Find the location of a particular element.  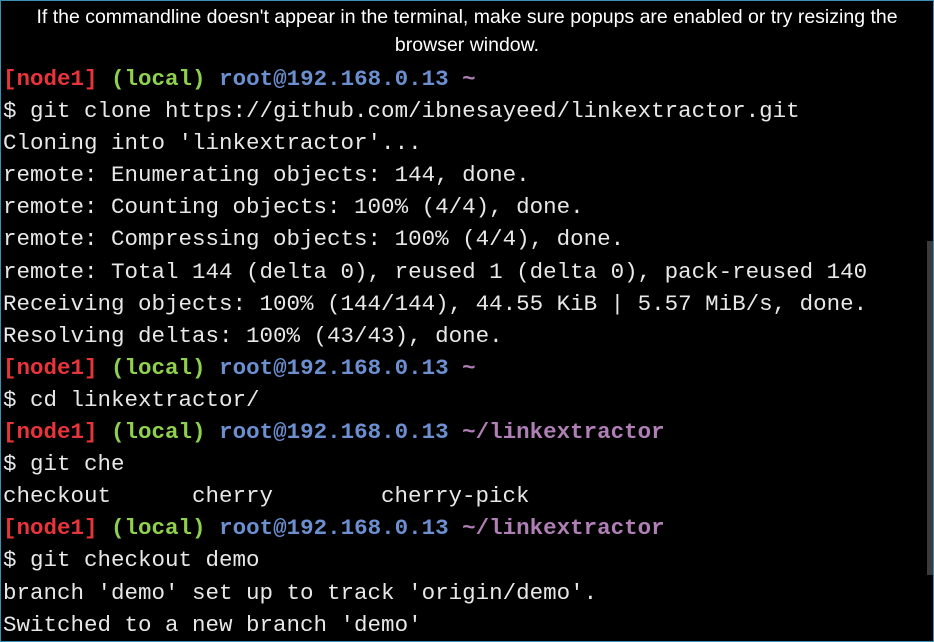

completion-list: checkout cherry cherry-pick is located at coordinates (468, 496).